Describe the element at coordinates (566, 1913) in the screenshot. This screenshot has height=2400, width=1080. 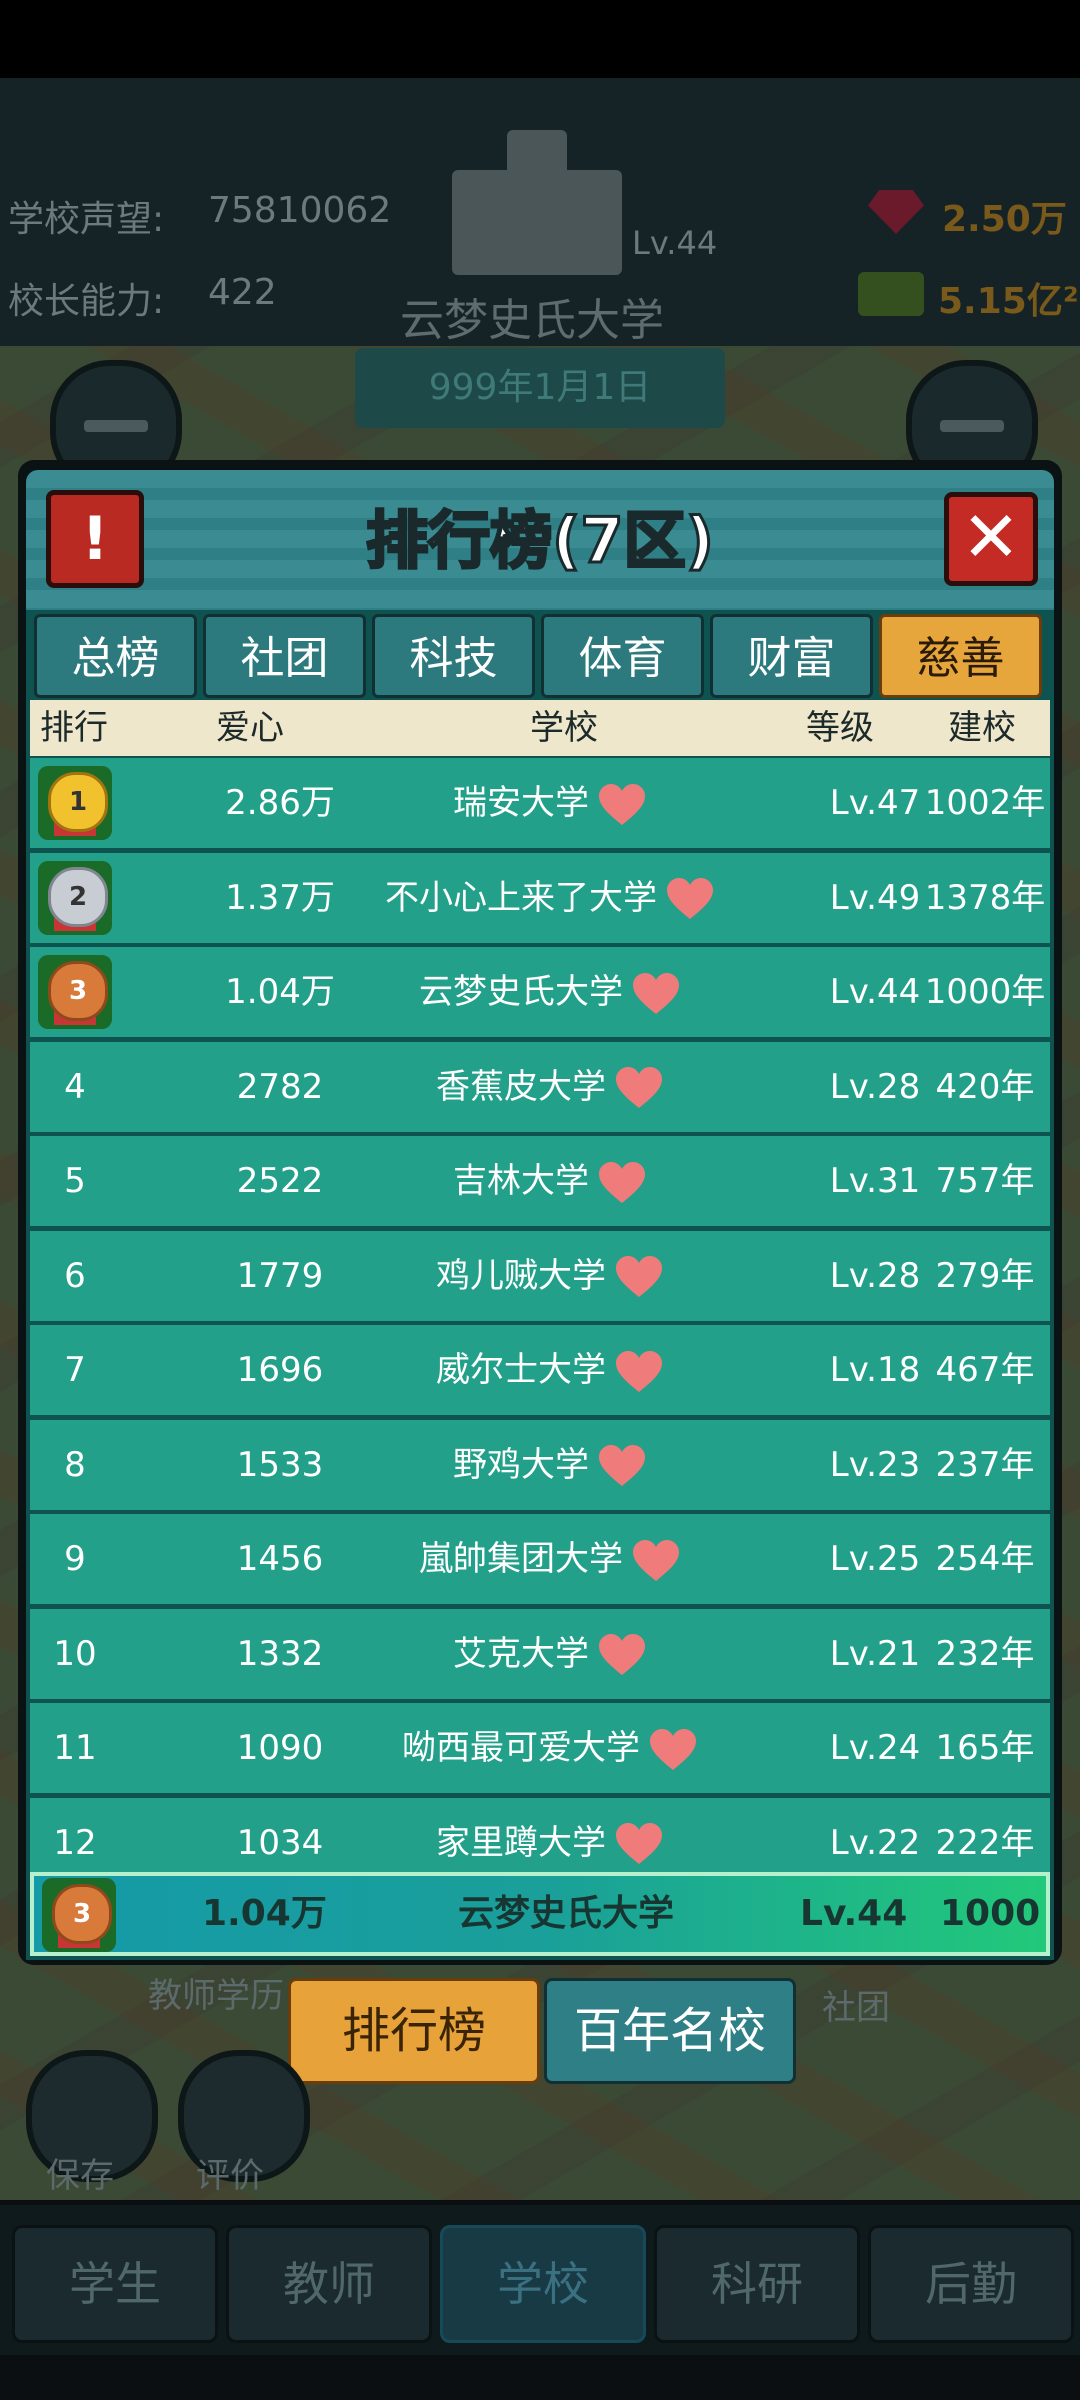
I see `my-school: 云梦史氏大学` at that location.